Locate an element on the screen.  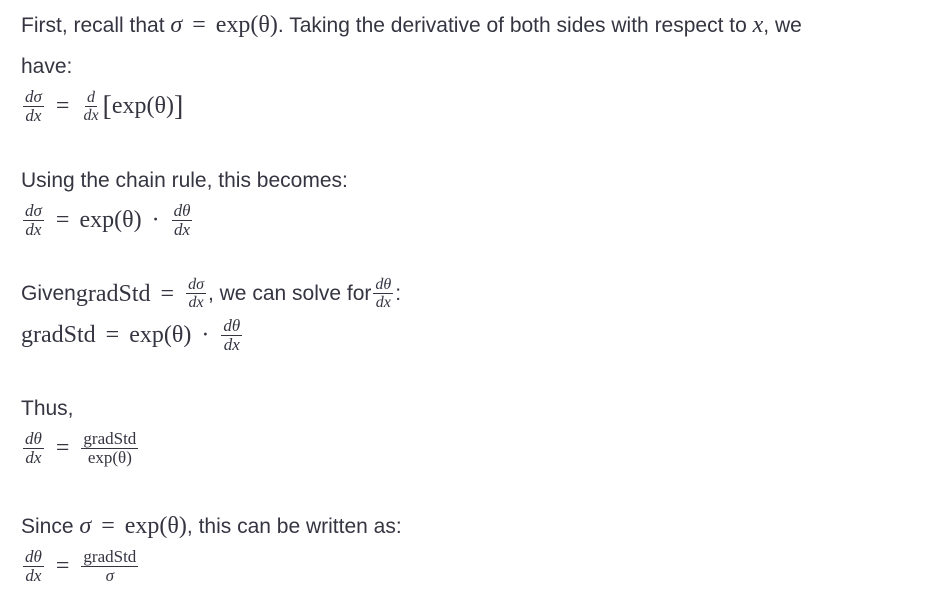
gradstd: gradStd is located at coordinates (58, 335).